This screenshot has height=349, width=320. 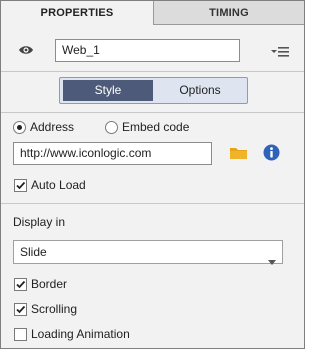 I want to click on loading-animation-label: Loading Animation, so click(x=80, y=334).